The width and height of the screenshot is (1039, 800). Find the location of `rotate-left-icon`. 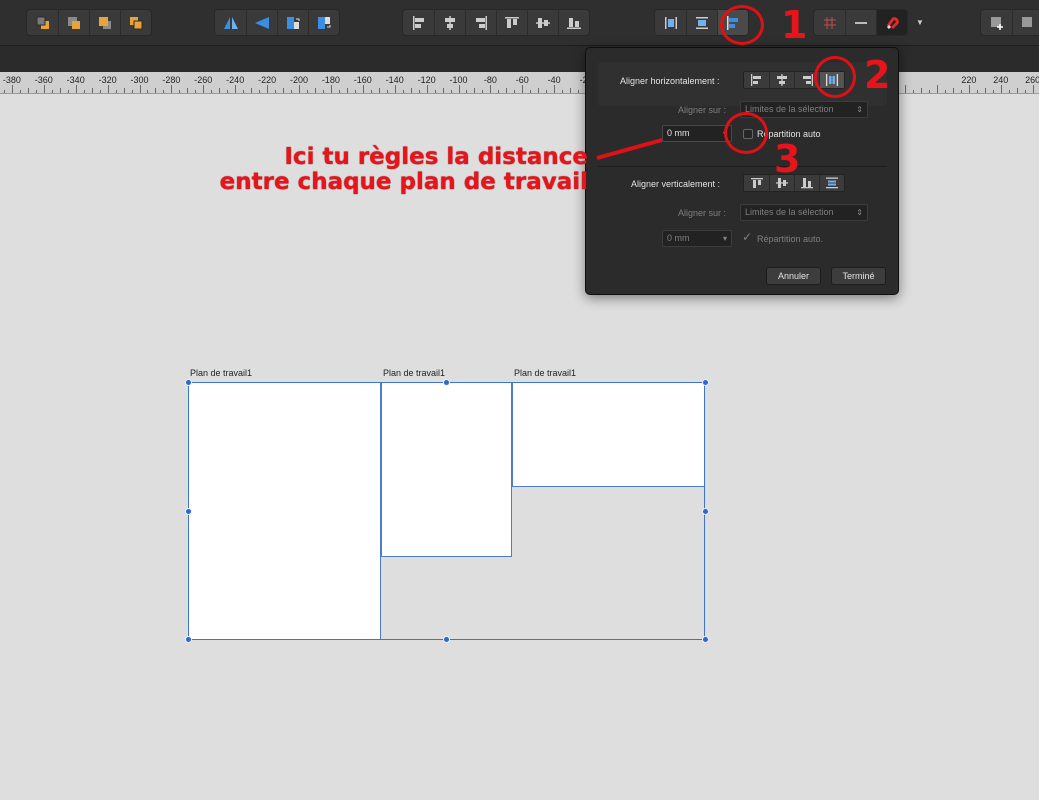

rotate-left-icon is located at coordinates (292, 22).